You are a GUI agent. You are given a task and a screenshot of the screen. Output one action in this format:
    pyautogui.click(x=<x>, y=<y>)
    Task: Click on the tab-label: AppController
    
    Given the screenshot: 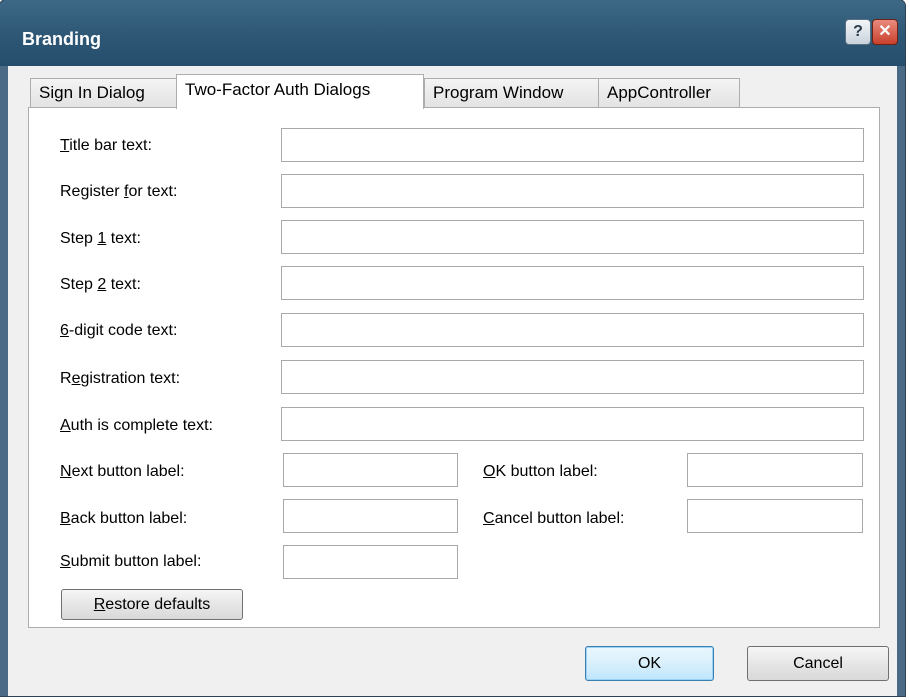 What is the action you would take?
    pyautogui.click(x=659, y=92)
    